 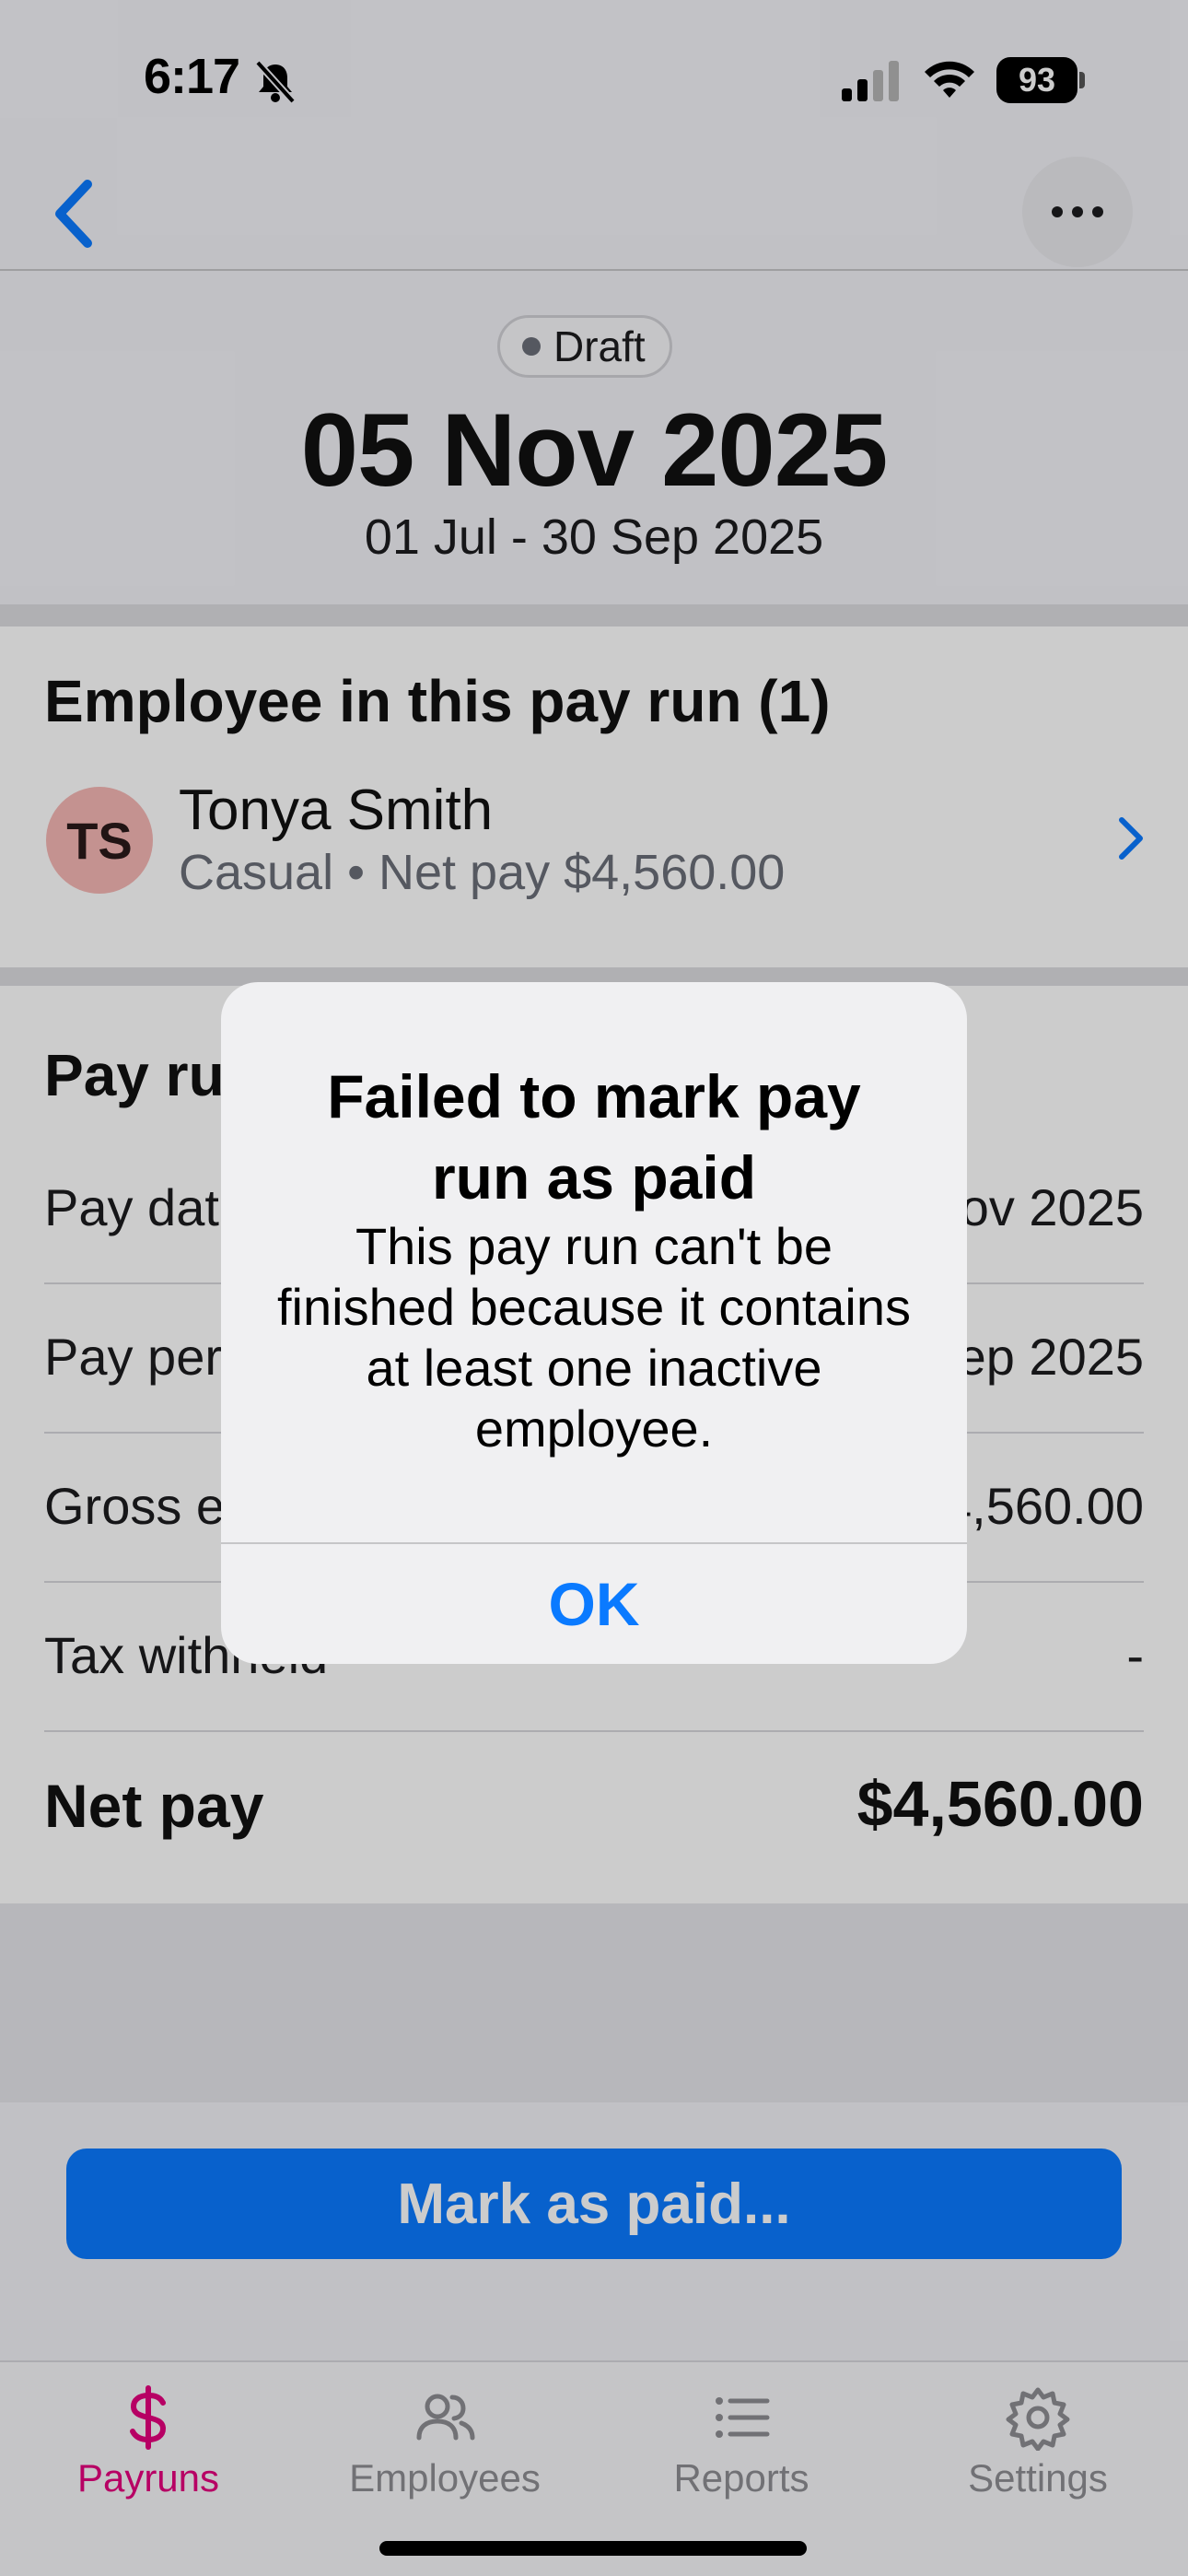 I want to click on alert-ok-button: OK, so click(x=594, y=1604).